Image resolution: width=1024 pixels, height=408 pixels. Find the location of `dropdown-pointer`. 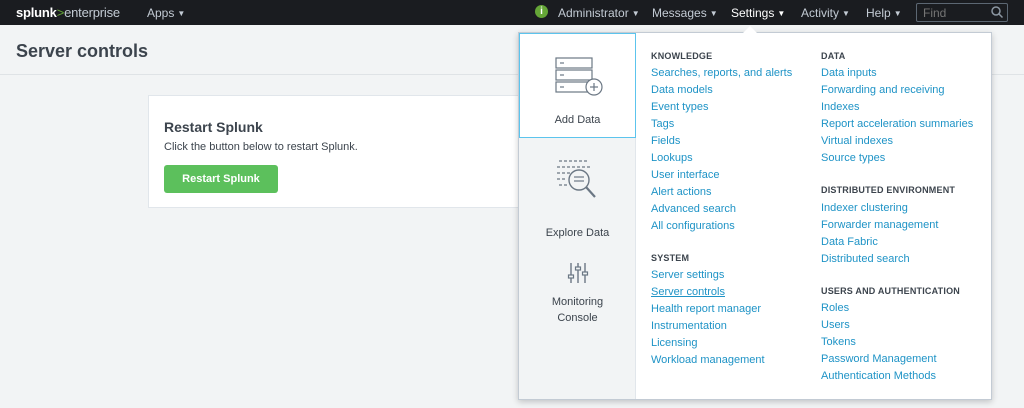

dropdown-pointer is located at coordinates (750, 29).